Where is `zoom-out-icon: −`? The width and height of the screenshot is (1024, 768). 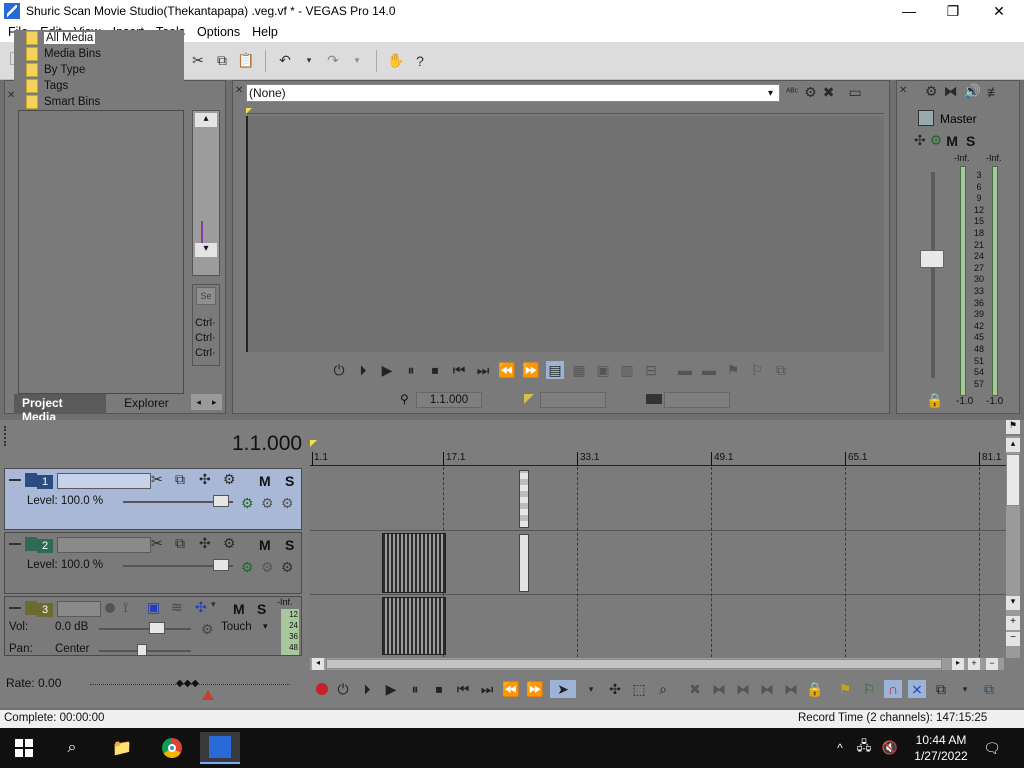 zoom-out-icon: − is located at coordinates (1013, 639).